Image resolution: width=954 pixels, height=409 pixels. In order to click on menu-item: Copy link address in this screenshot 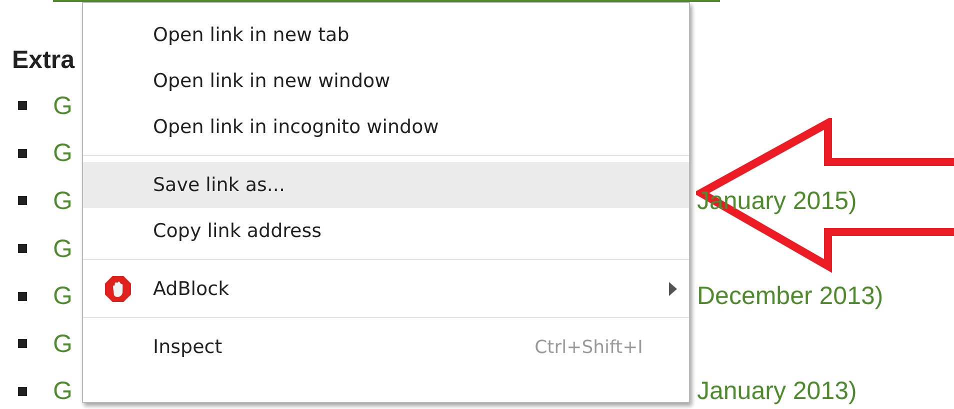, I will do `click(386, 231)`.